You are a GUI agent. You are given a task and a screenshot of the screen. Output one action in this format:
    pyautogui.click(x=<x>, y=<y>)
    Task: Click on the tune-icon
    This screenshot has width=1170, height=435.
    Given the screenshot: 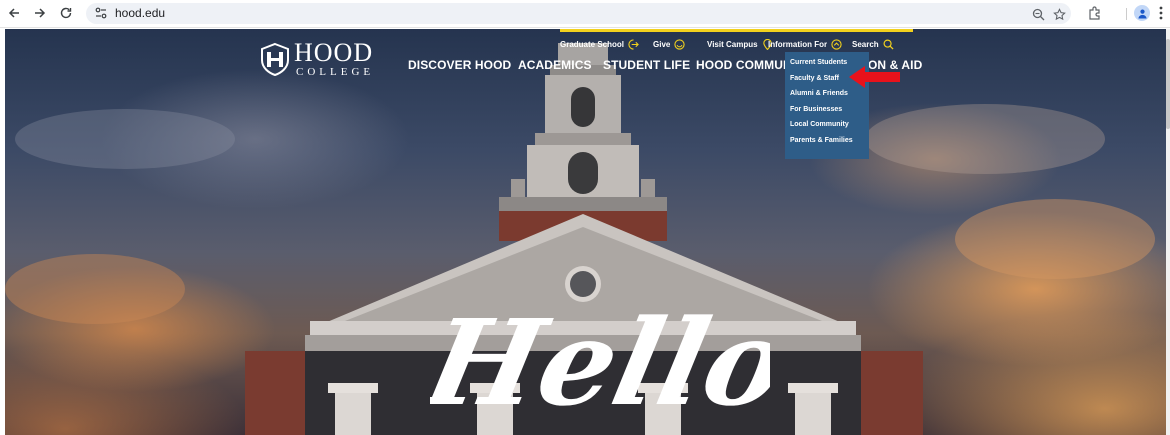 What is the action you would take?
    pyautogui.click(x=101, y=13)
    